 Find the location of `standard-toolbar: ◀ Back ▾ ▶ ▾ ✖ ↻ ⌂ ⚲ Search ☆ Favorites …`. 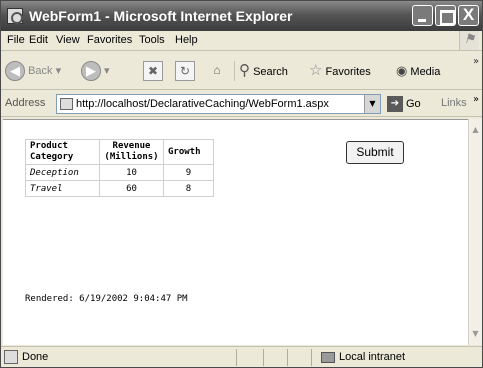

standard-toolbar: ◀ Back ▾ ▶ ▾ ✖ ↻ ⌂ ⚲ Search ☆ Favorites … is located at coordinates (241, 71).